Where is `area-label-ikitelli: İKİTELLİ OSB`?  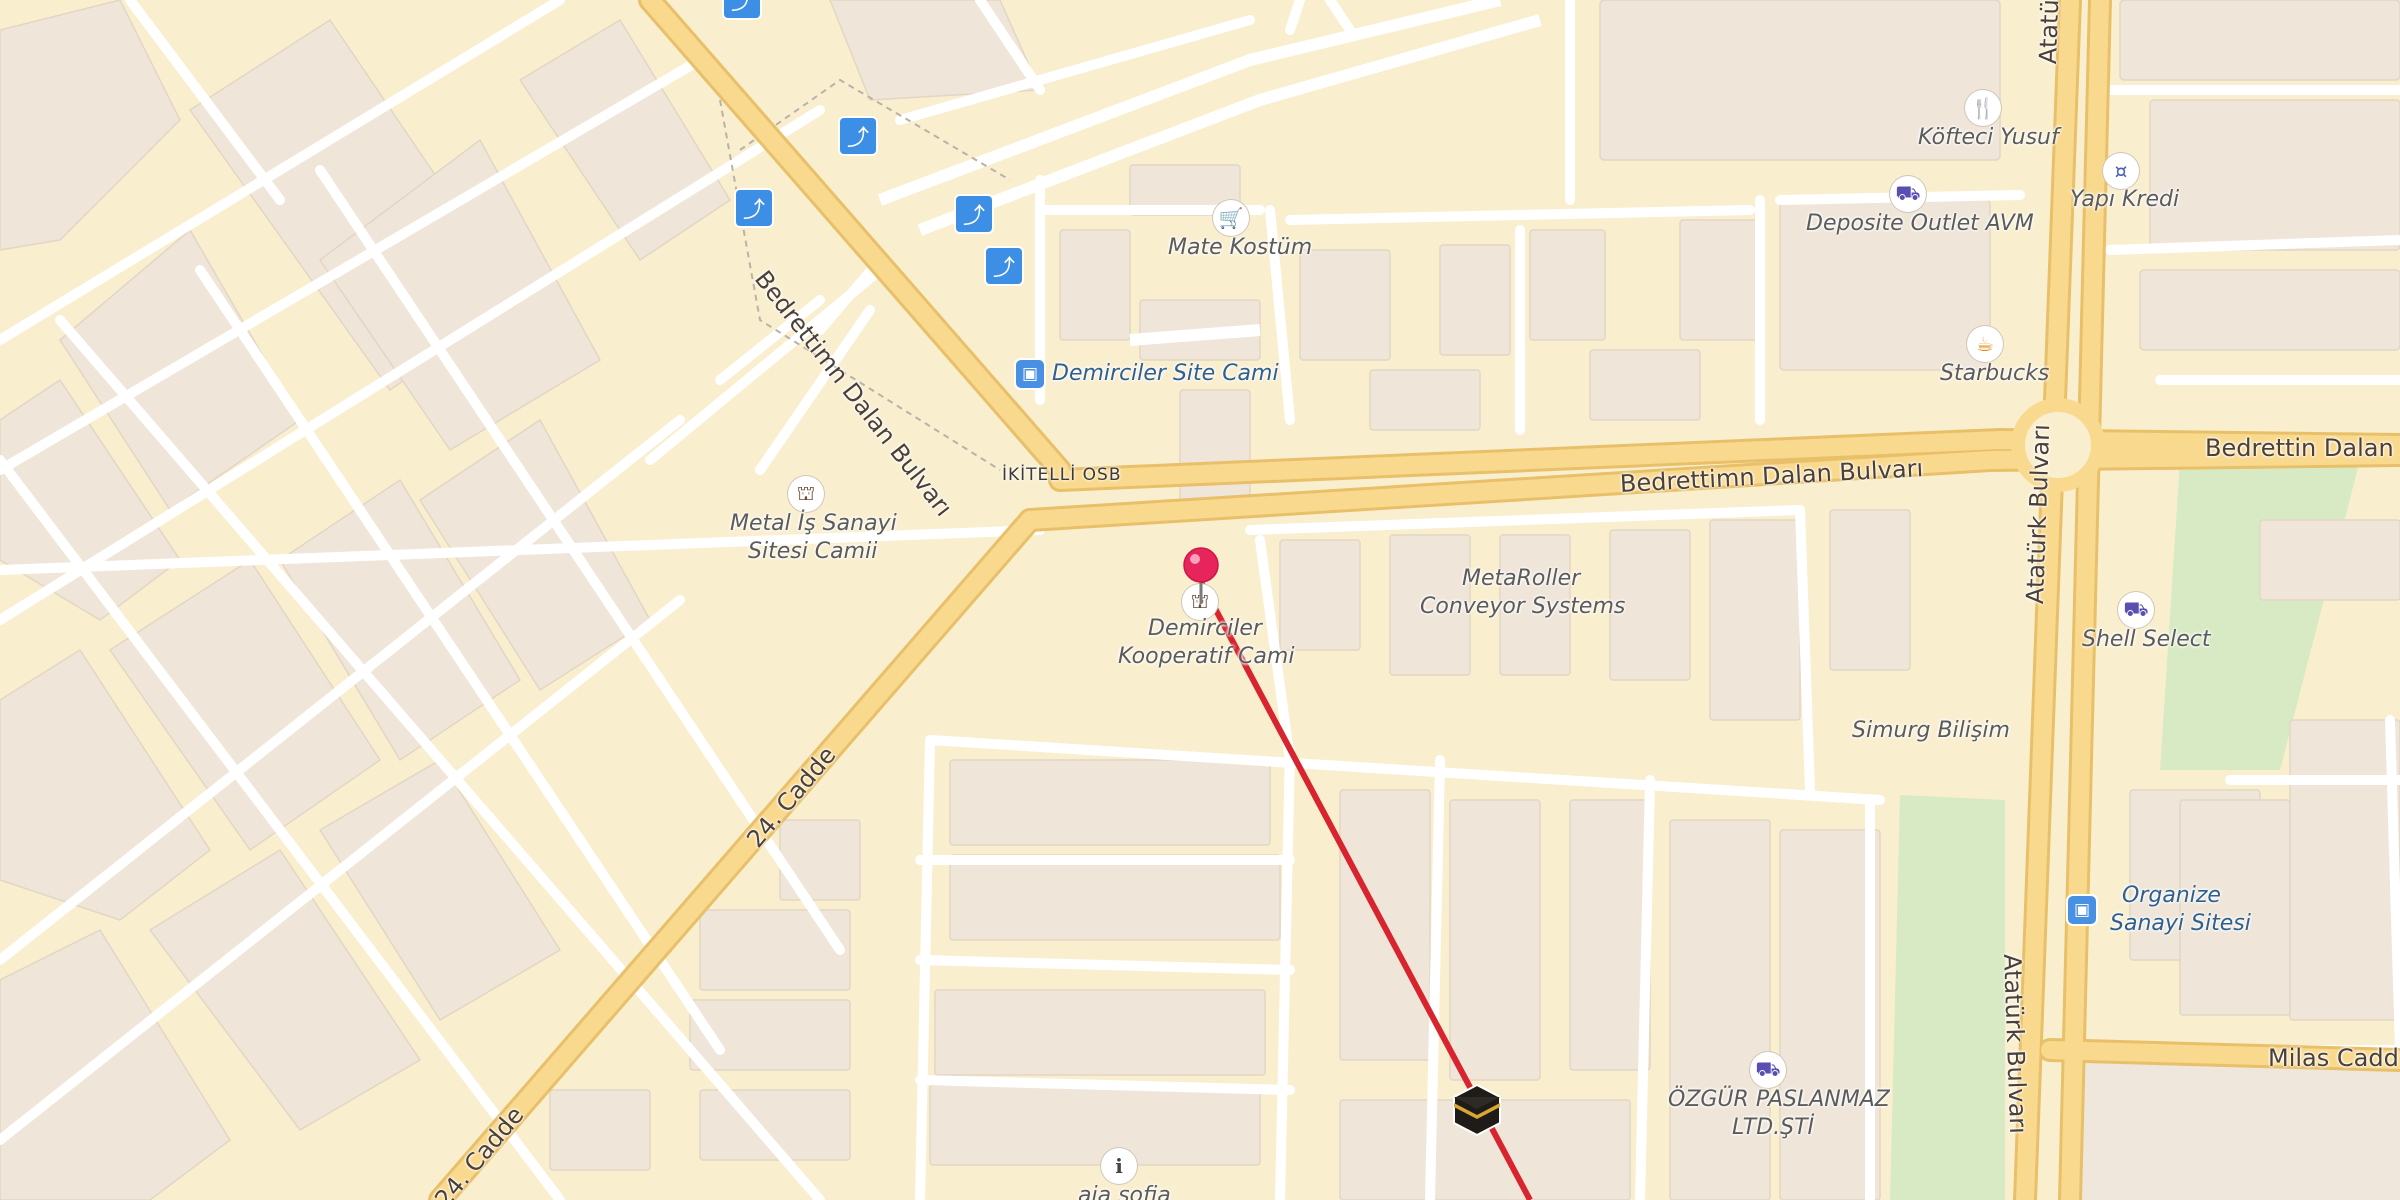
area-label-ikitelli: İKİTELLİ OSB is located at coordinates (1062, 475).